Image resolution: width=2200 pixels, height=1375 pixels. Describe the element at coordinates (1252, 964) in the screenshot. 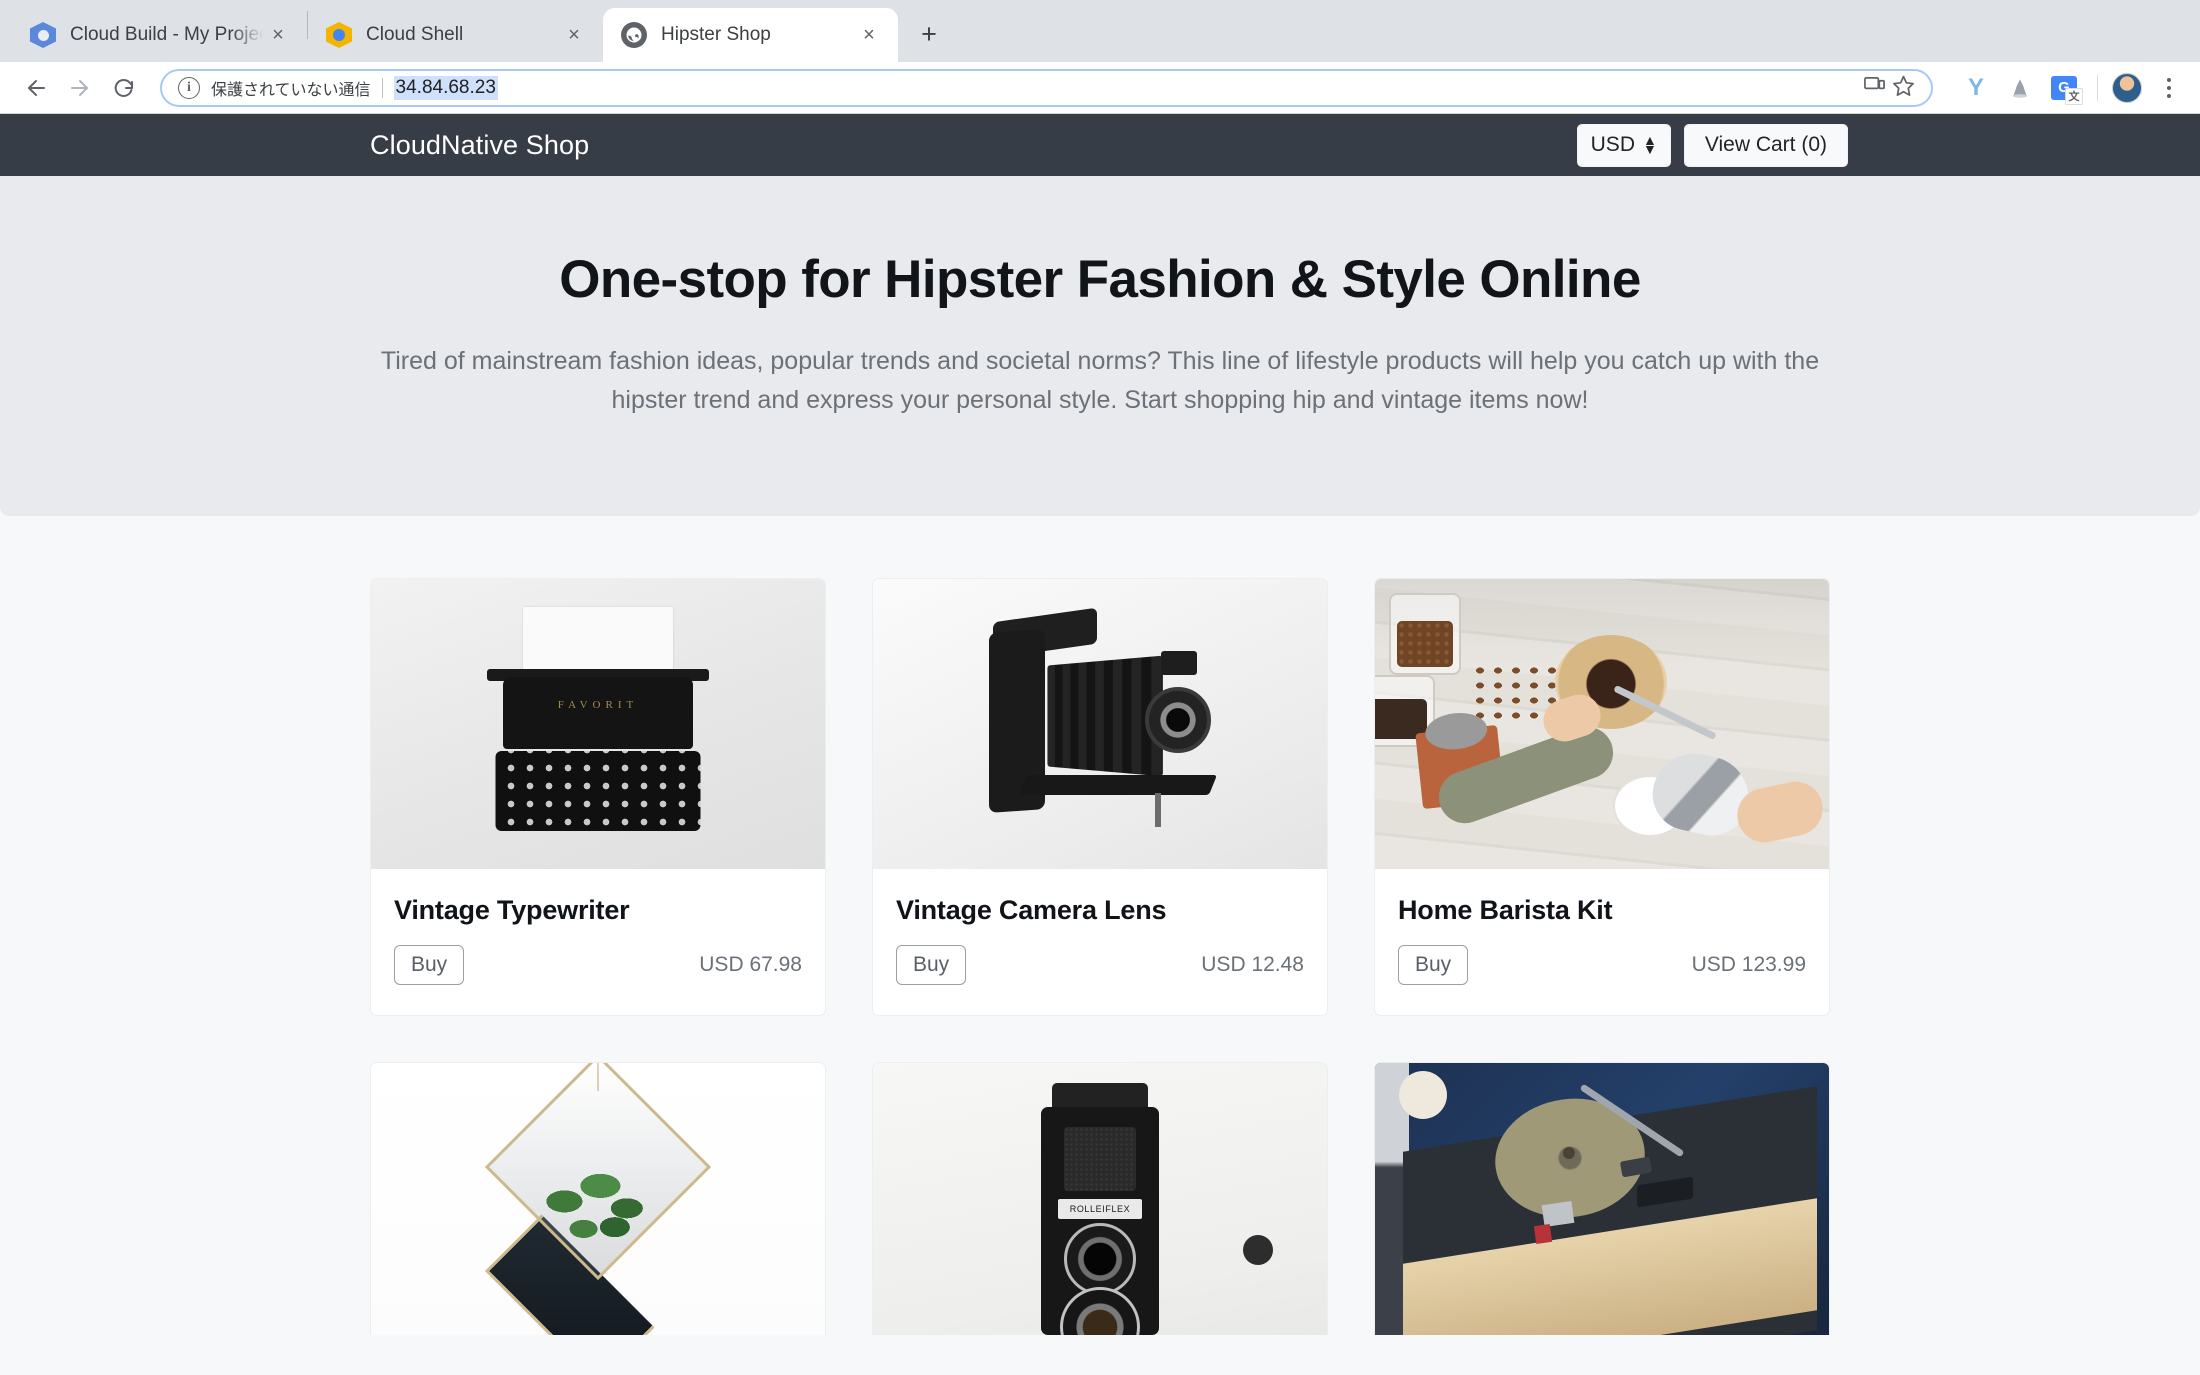

I see `product-price: USD 12.48` at that location.